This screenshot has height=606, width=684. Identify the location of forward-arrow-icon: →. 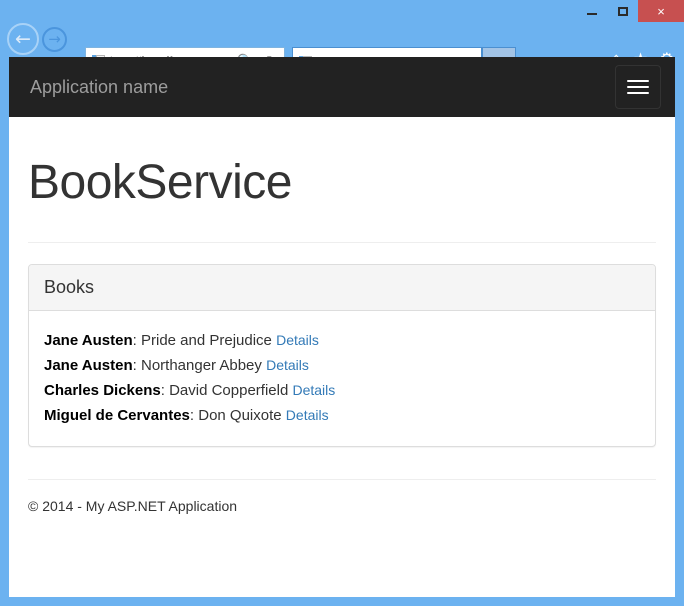
(54, 39).